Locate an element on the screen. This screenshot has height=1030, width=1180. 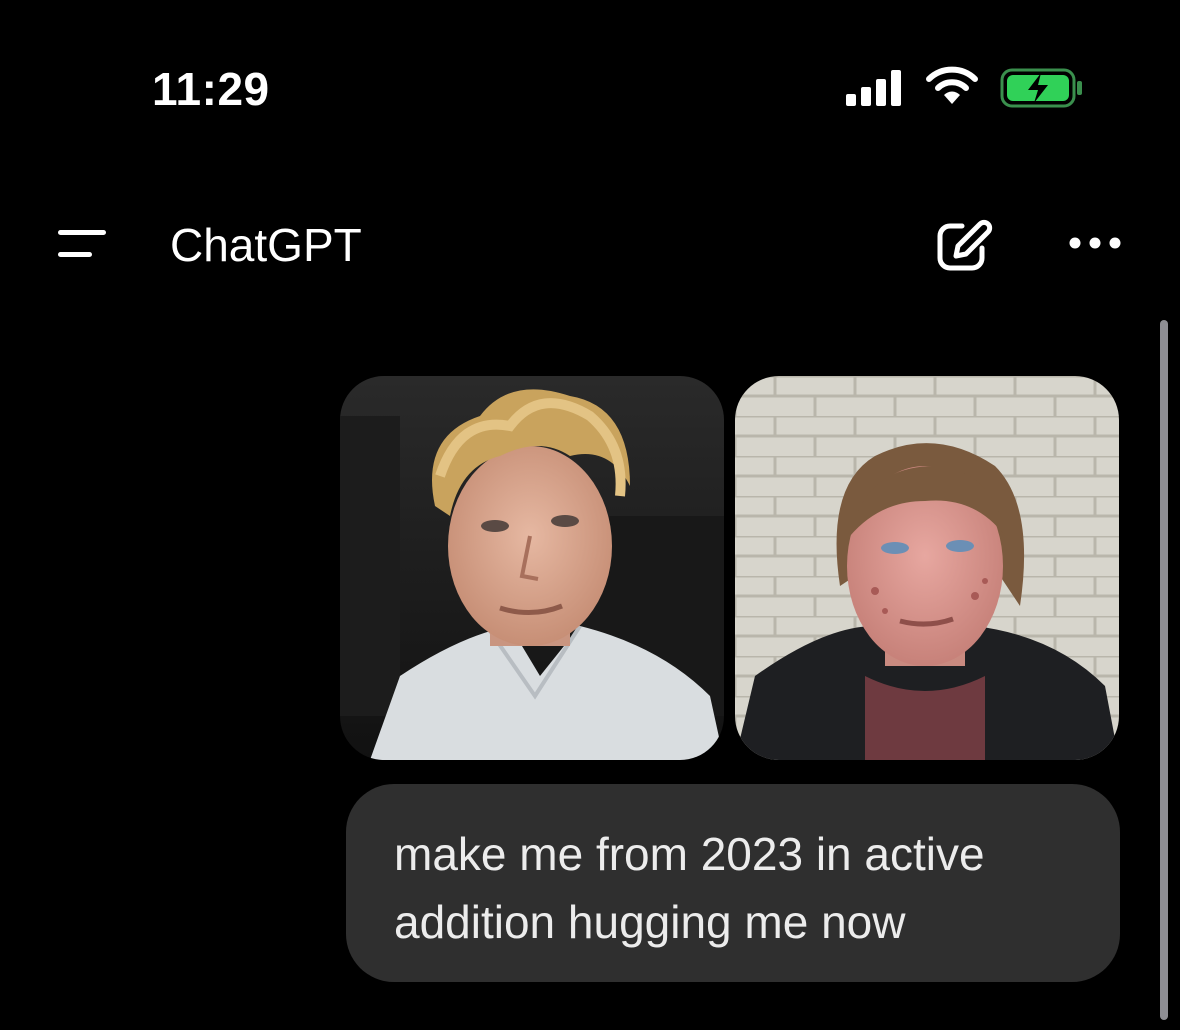
sidebar-menu-button is located at coordinates (82, 244).